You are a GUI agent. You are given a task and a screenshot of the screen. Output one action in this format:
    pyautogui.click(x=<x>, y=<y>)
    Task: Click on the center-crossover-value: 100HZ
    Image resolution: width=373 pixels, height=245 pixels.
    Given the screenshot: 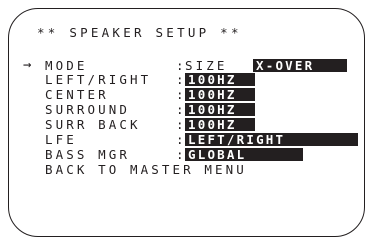 What is the action you would take?
    pyautogui.click(x=220, y=94)
    